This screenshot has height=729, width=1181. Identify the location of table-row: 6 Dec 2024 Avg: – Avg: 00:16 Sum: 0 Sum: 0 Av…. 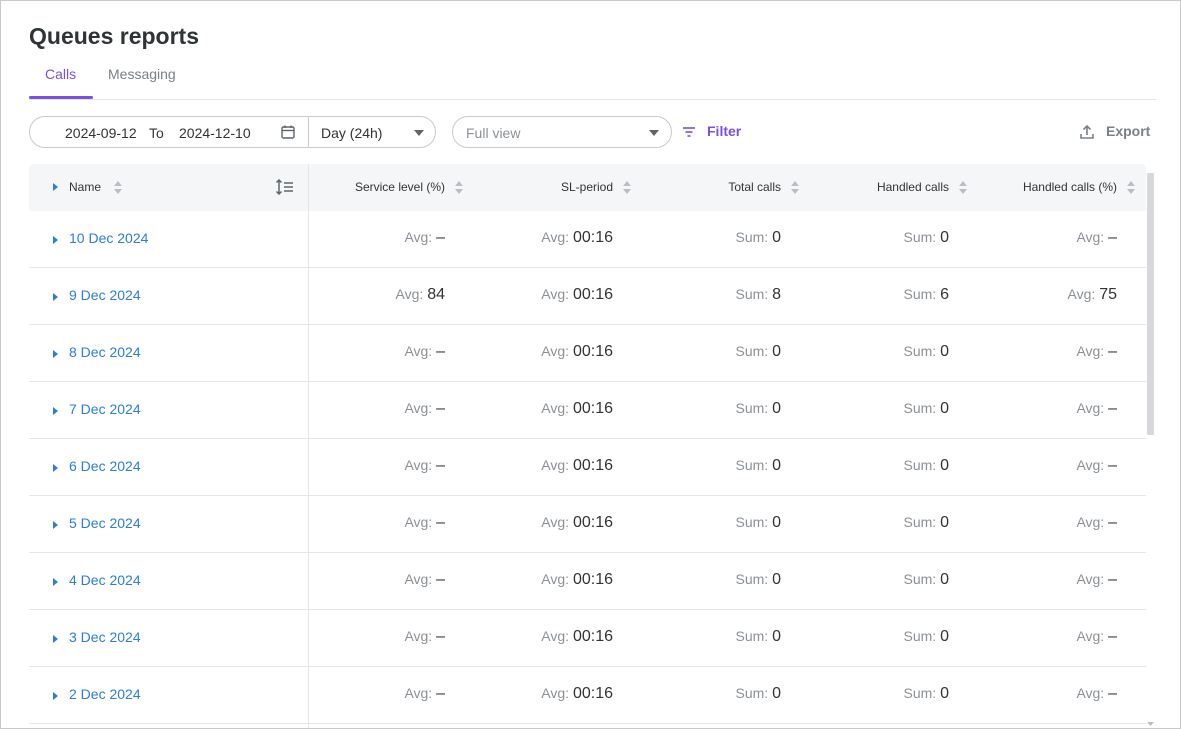
(587, 467).